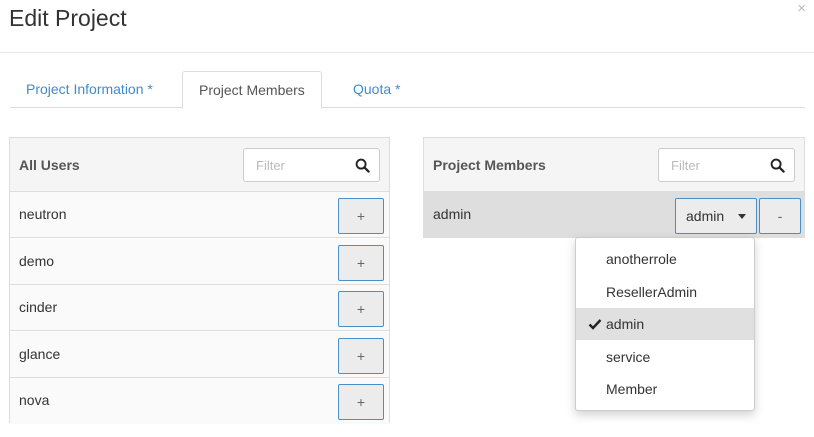  Describe the element at coordinates (376, 89) in the screenshot. I see `tab-quota: Quota *` at that location.